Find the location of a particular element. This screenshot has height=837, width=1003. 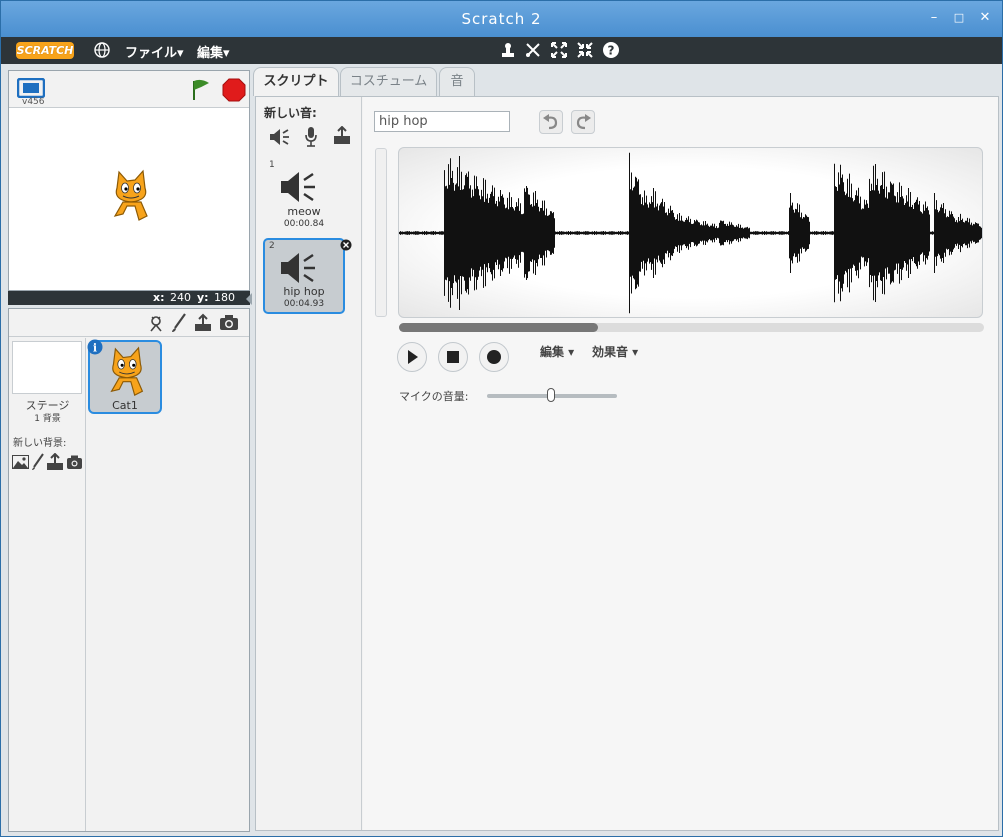

tab-costumes: コスチューム is located at coordinates (388, 81).